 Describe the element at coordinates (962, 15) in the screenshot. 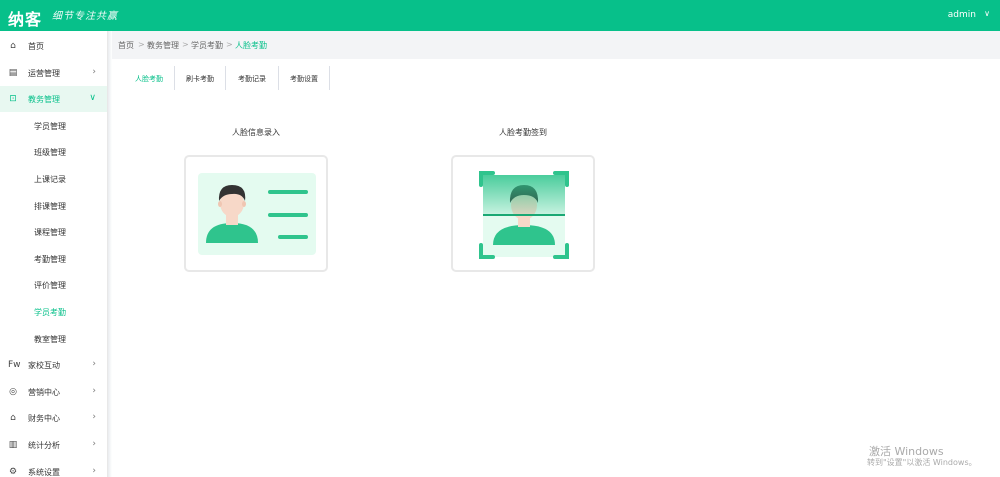

I see `user-menu: admin` at that location.